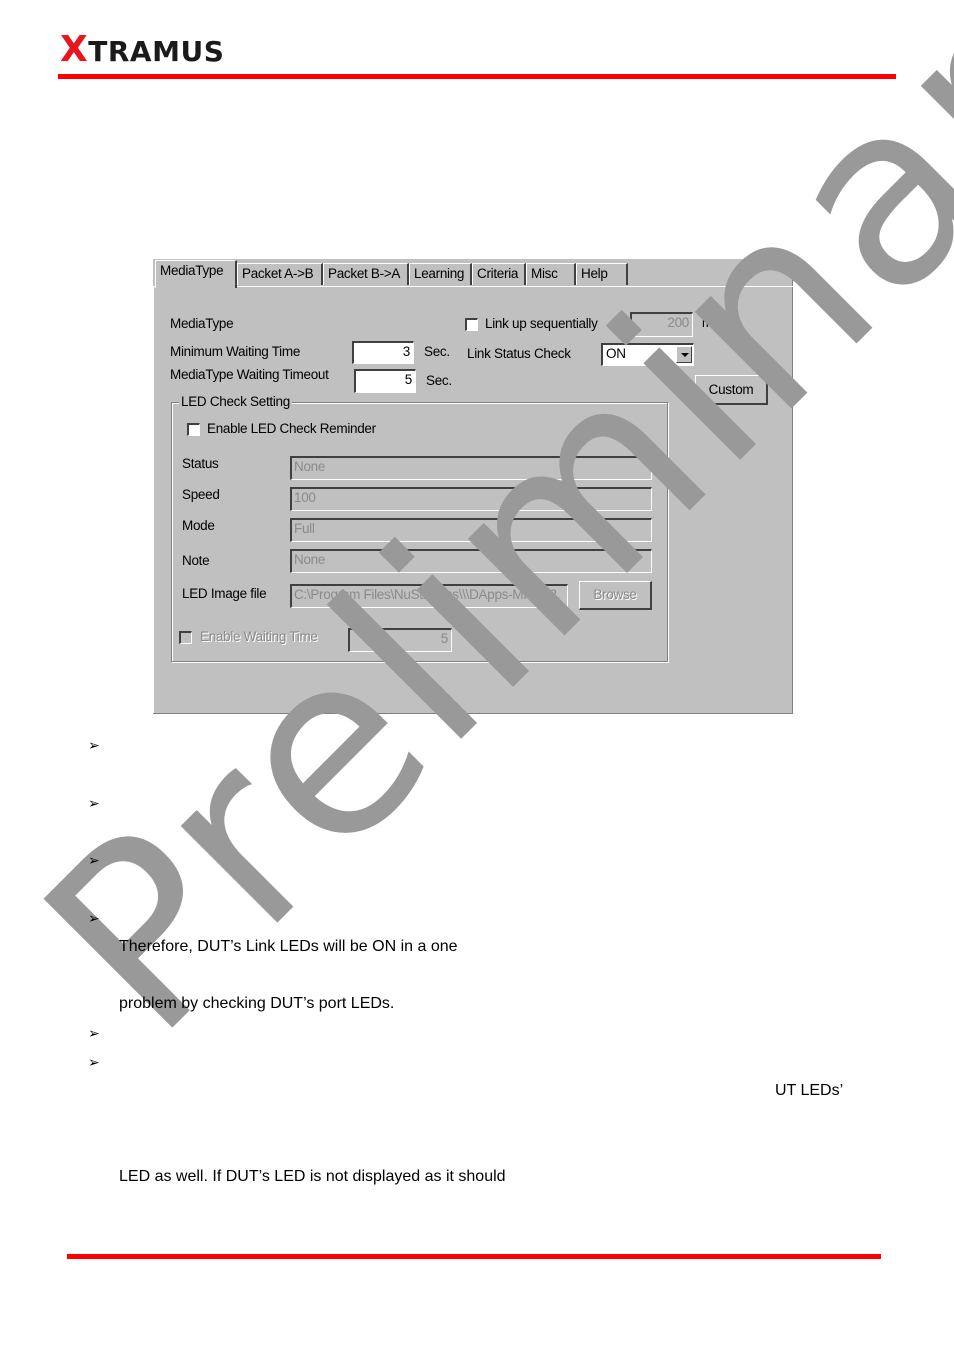  I want to click on speed-input: 100, so click(471, 499).